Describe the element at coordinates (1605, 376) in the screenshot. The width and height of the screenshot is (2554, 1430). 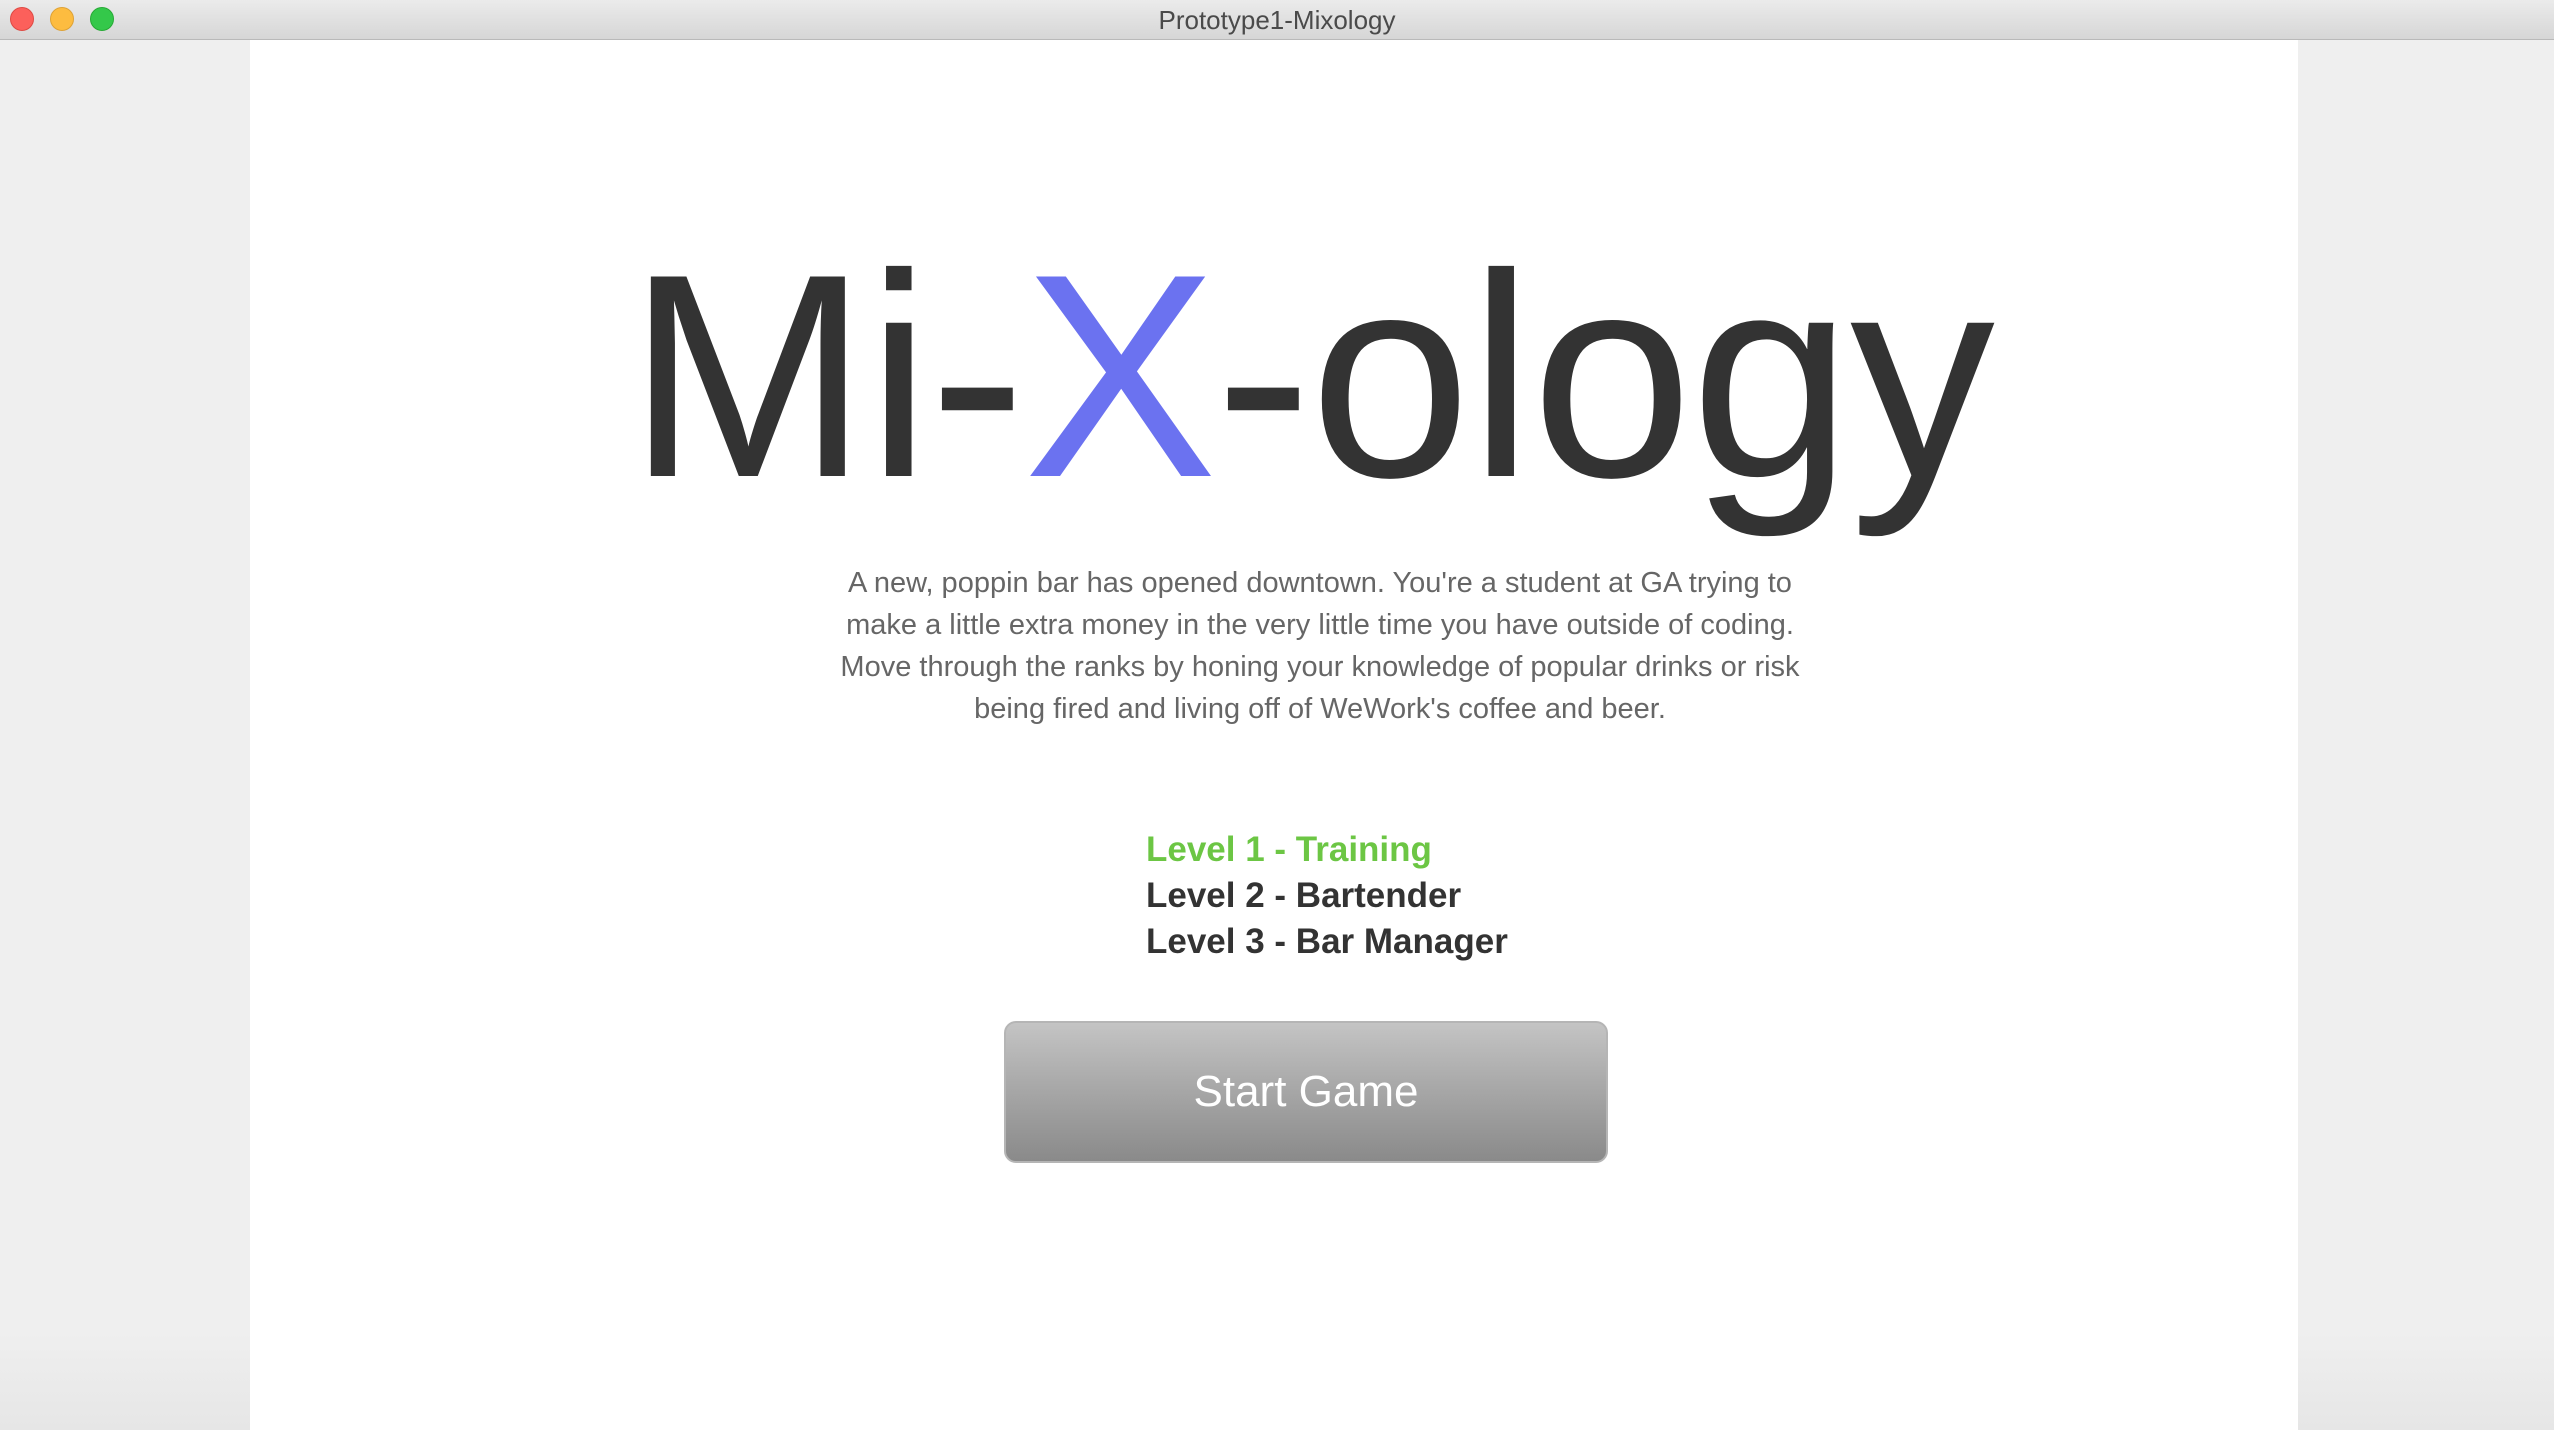
I see `logo-part-3: -ology` at that location.